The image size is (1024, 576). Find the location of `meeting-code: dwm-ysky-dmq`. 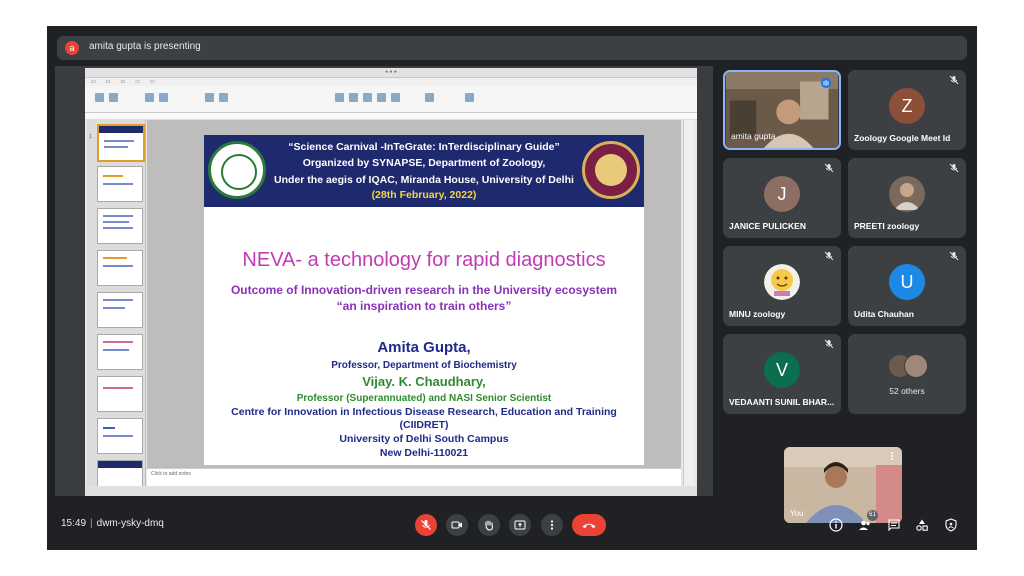

meeting-code: dwm-ysky-dmq is located at coordinates (130, 523).